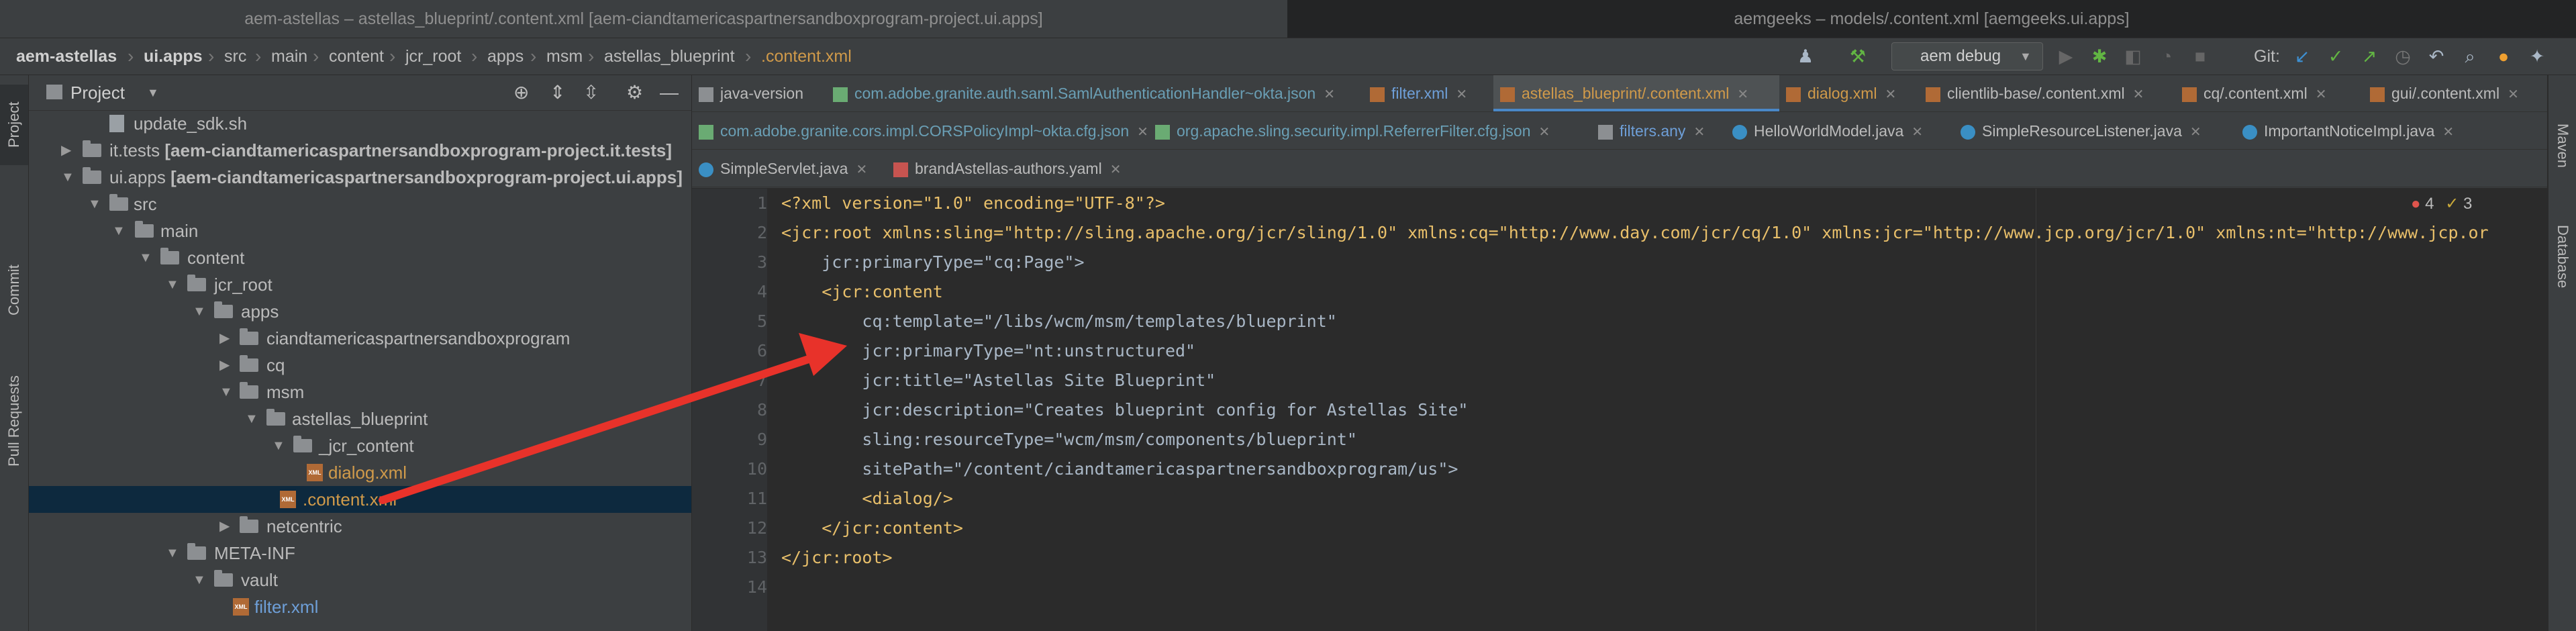 The height and width of the screenshot is (631, 2576). I want to click on editor-tab: java-version, so click(759, 93).